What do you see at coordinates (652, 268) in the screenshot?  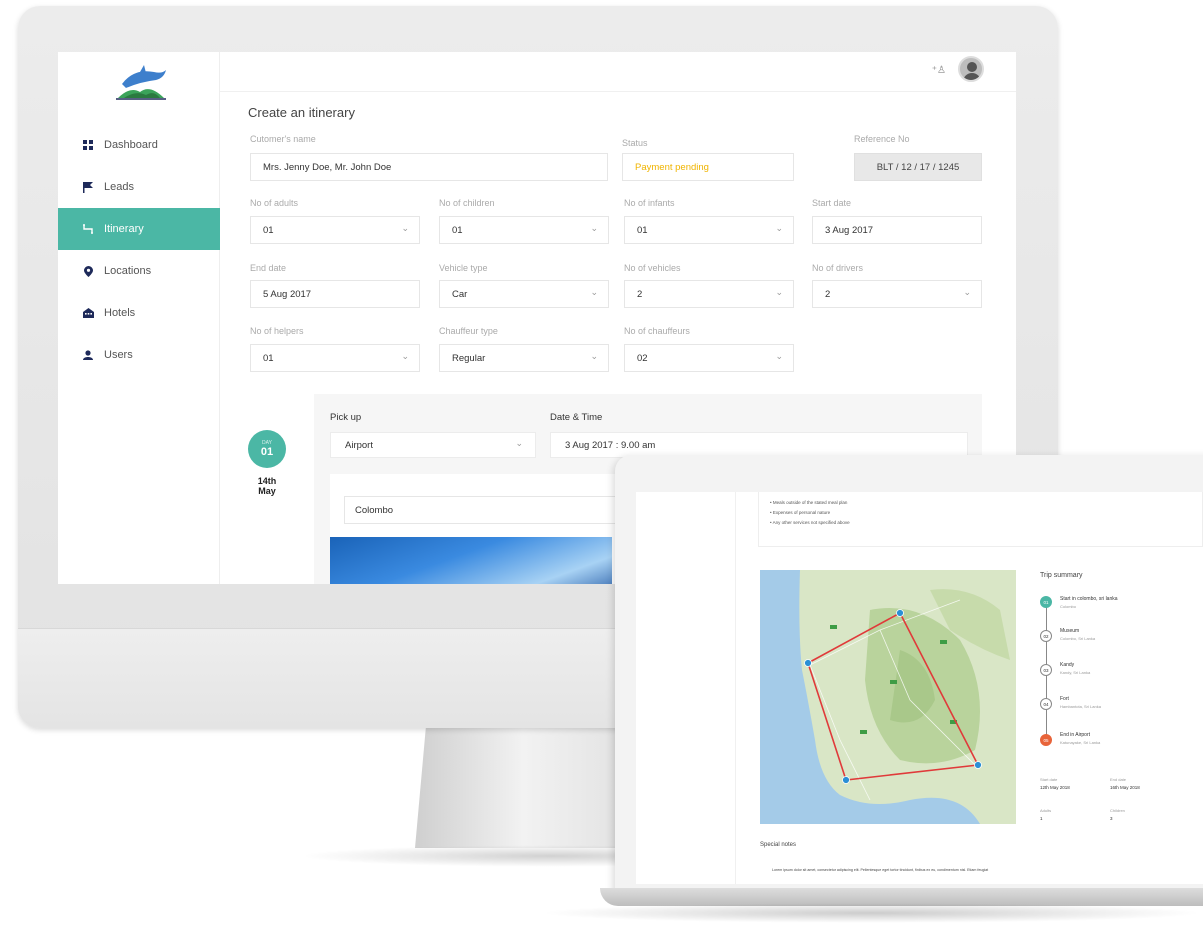 I see `vehicles-label: No of vehicles` at bounding box center [652, 268].